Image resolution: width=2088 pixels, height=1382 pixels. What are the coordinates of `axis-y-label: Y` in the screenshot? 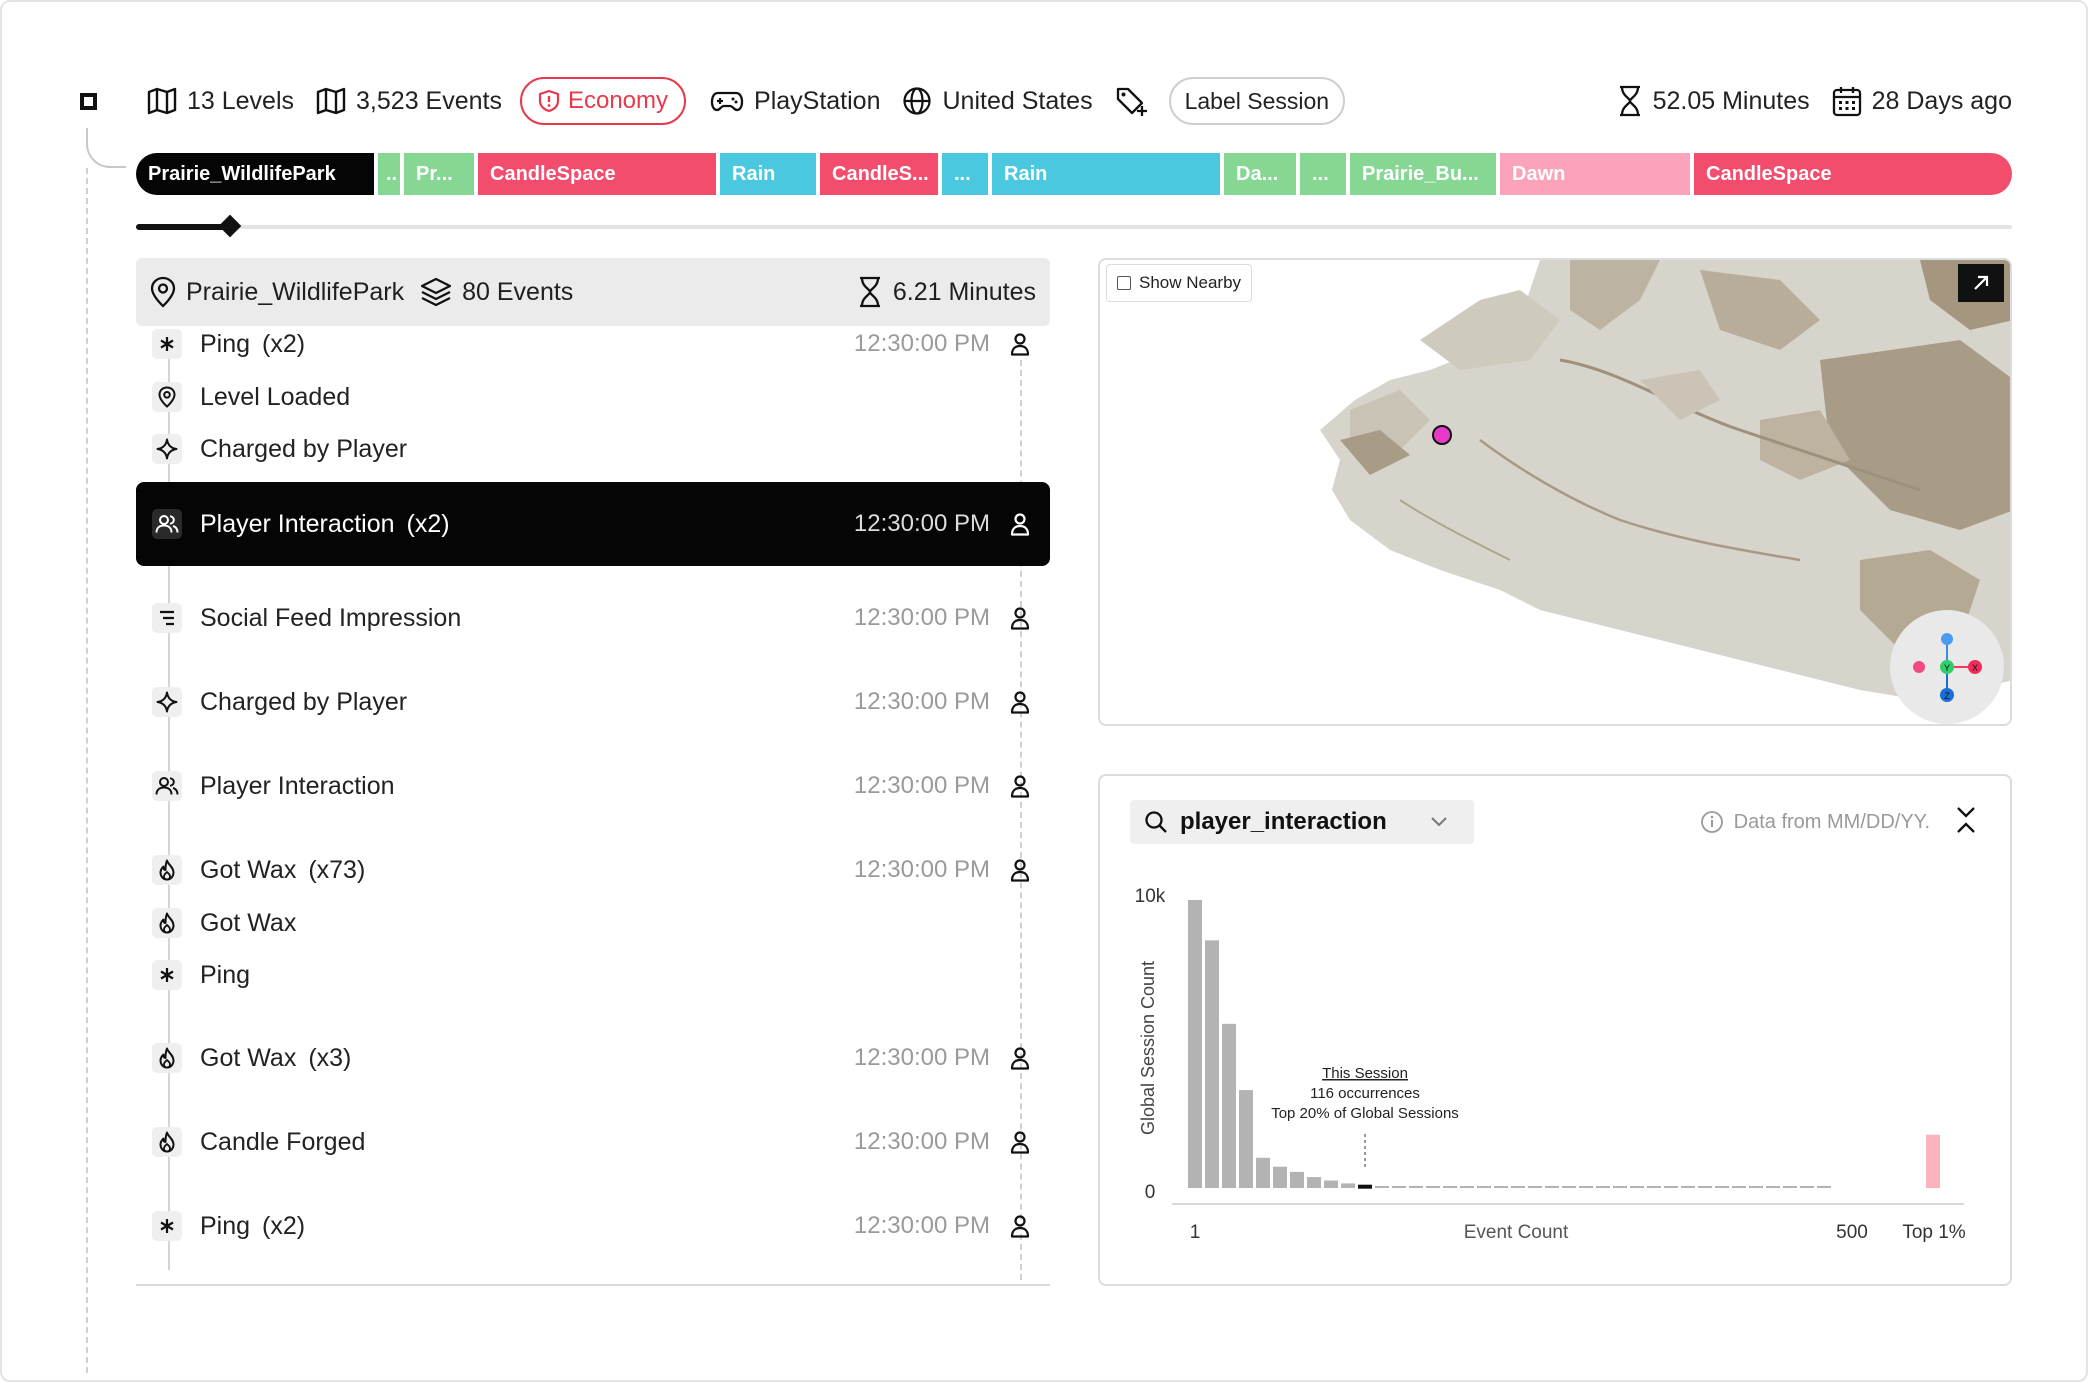 It's located at (1947, 668).